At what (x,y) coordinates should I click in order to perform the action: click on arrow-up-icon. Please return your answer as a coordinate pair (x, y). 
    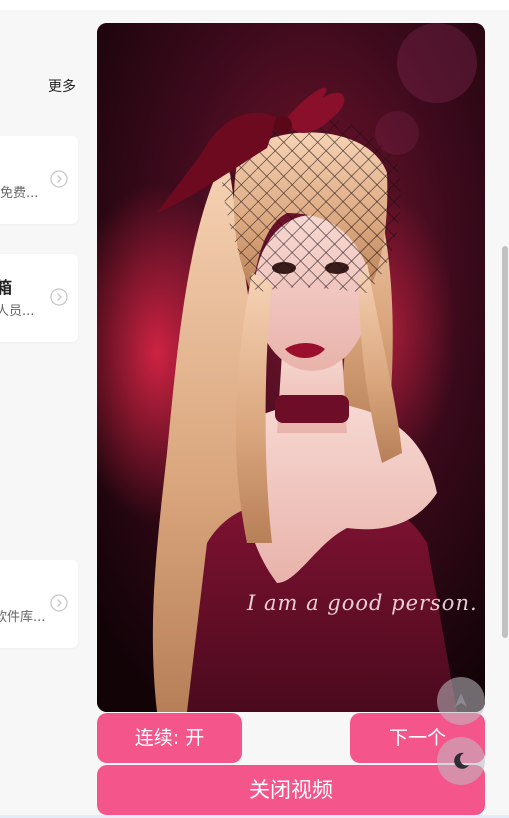
    Looking at the image, I should click on (461, 700).